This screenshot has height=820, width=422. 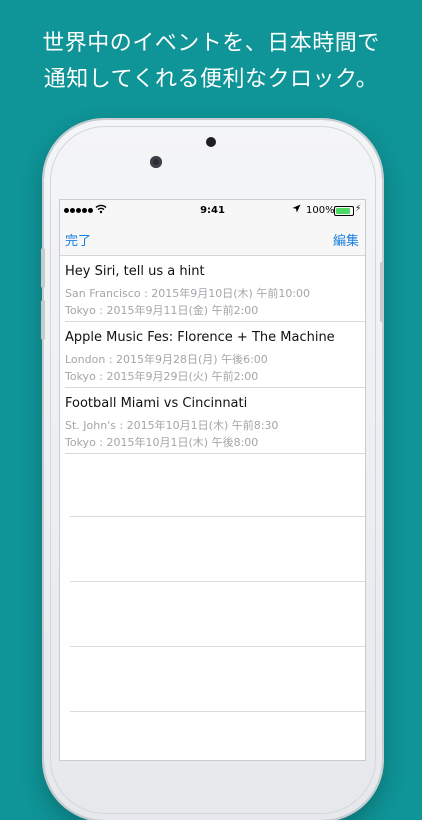 I want to click on event-title: Football Miami vs Cincinnati, so click(x=156, y=403).